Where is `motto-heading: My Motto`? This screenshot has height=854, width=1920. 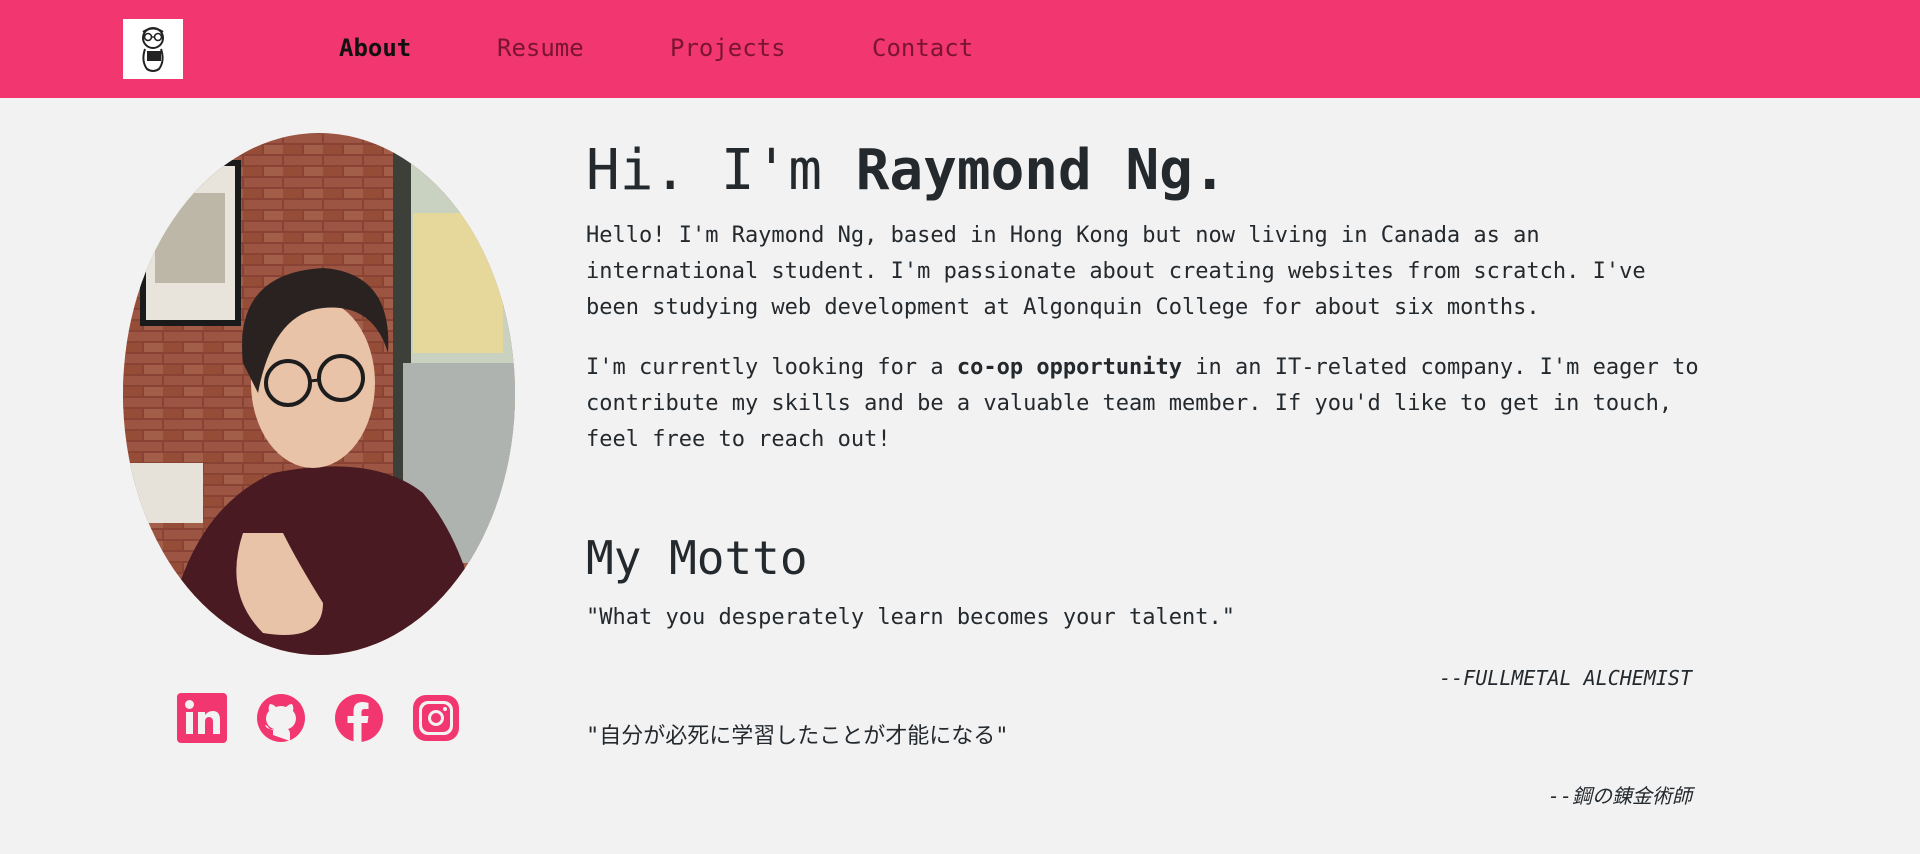 motto-heading: My Motto is located at coordinates (697, 558).